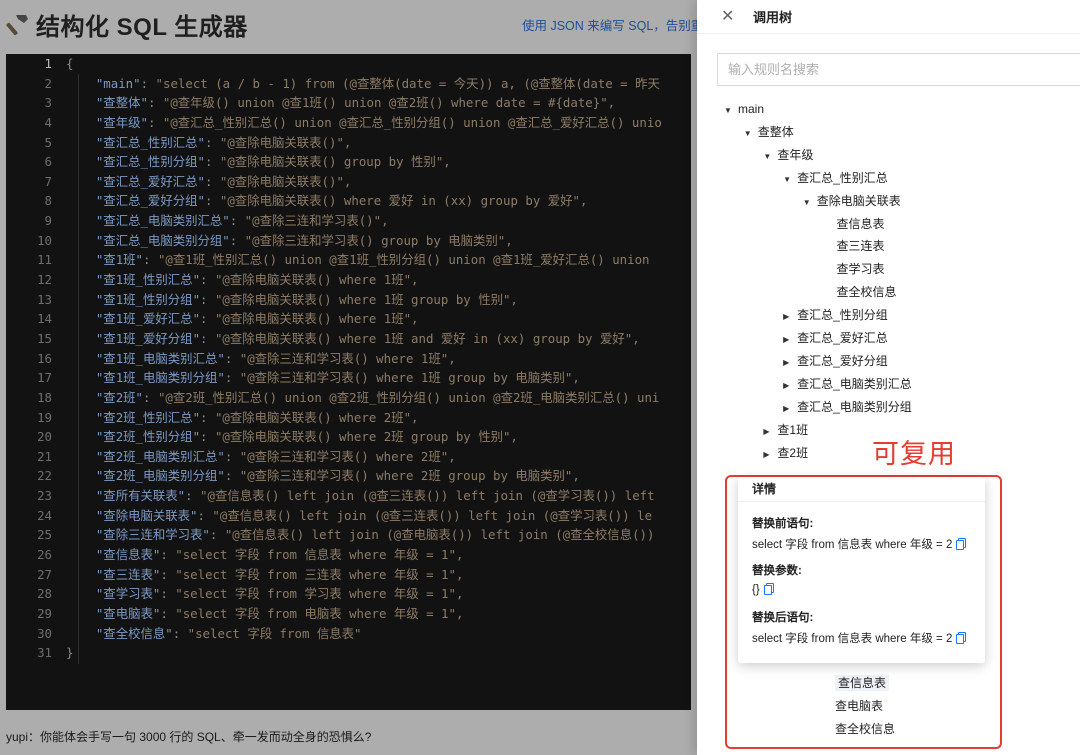  I want to click on line-code: "查全校信息": "select 字段 from 信息表", so click(228, 633).